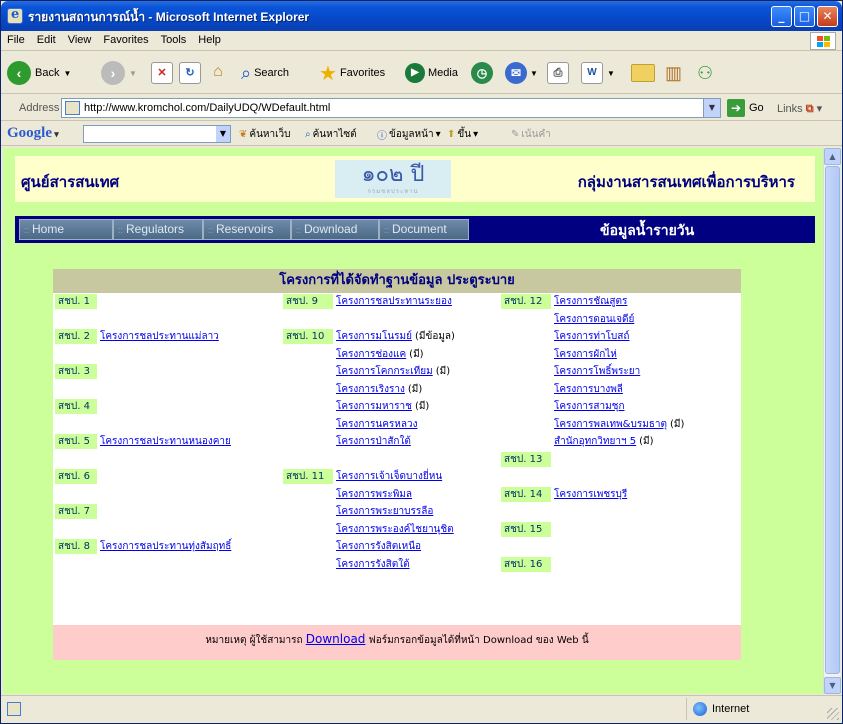 The width and height of the screenshot is (843, 724). I want to click on project-link: โครงการผักไห่, so click(585, 354).